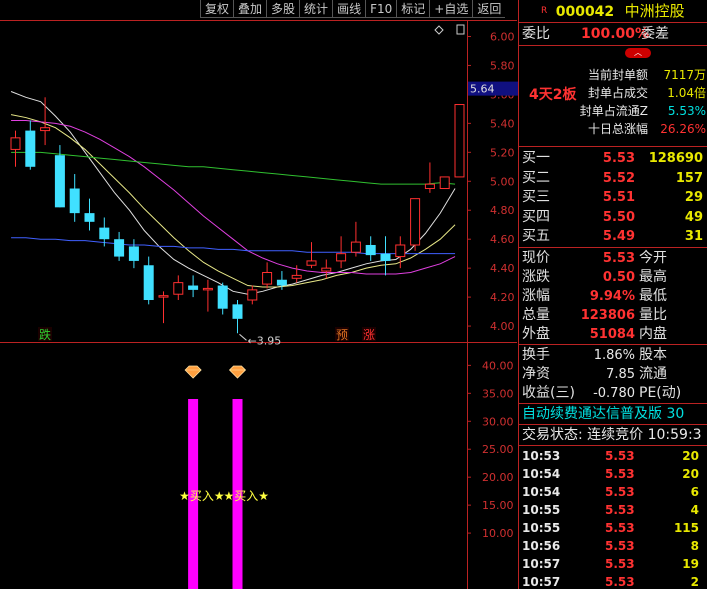  I want to click on quote-value: 5.53, so click(618, 258).